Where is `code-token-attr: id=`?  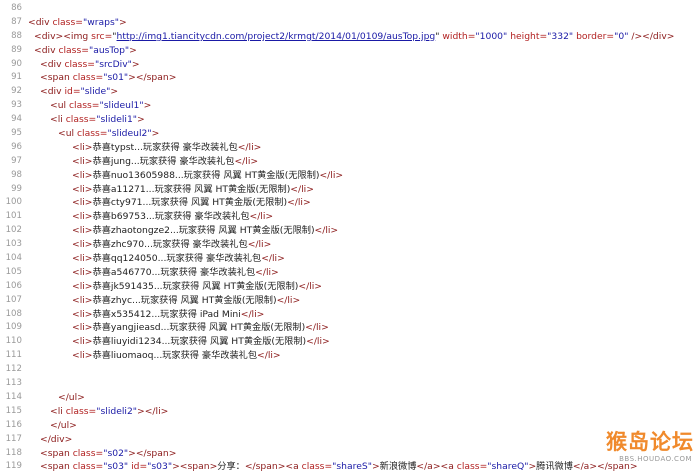
code-token-attr: id= is located at coordinates (139, 467).